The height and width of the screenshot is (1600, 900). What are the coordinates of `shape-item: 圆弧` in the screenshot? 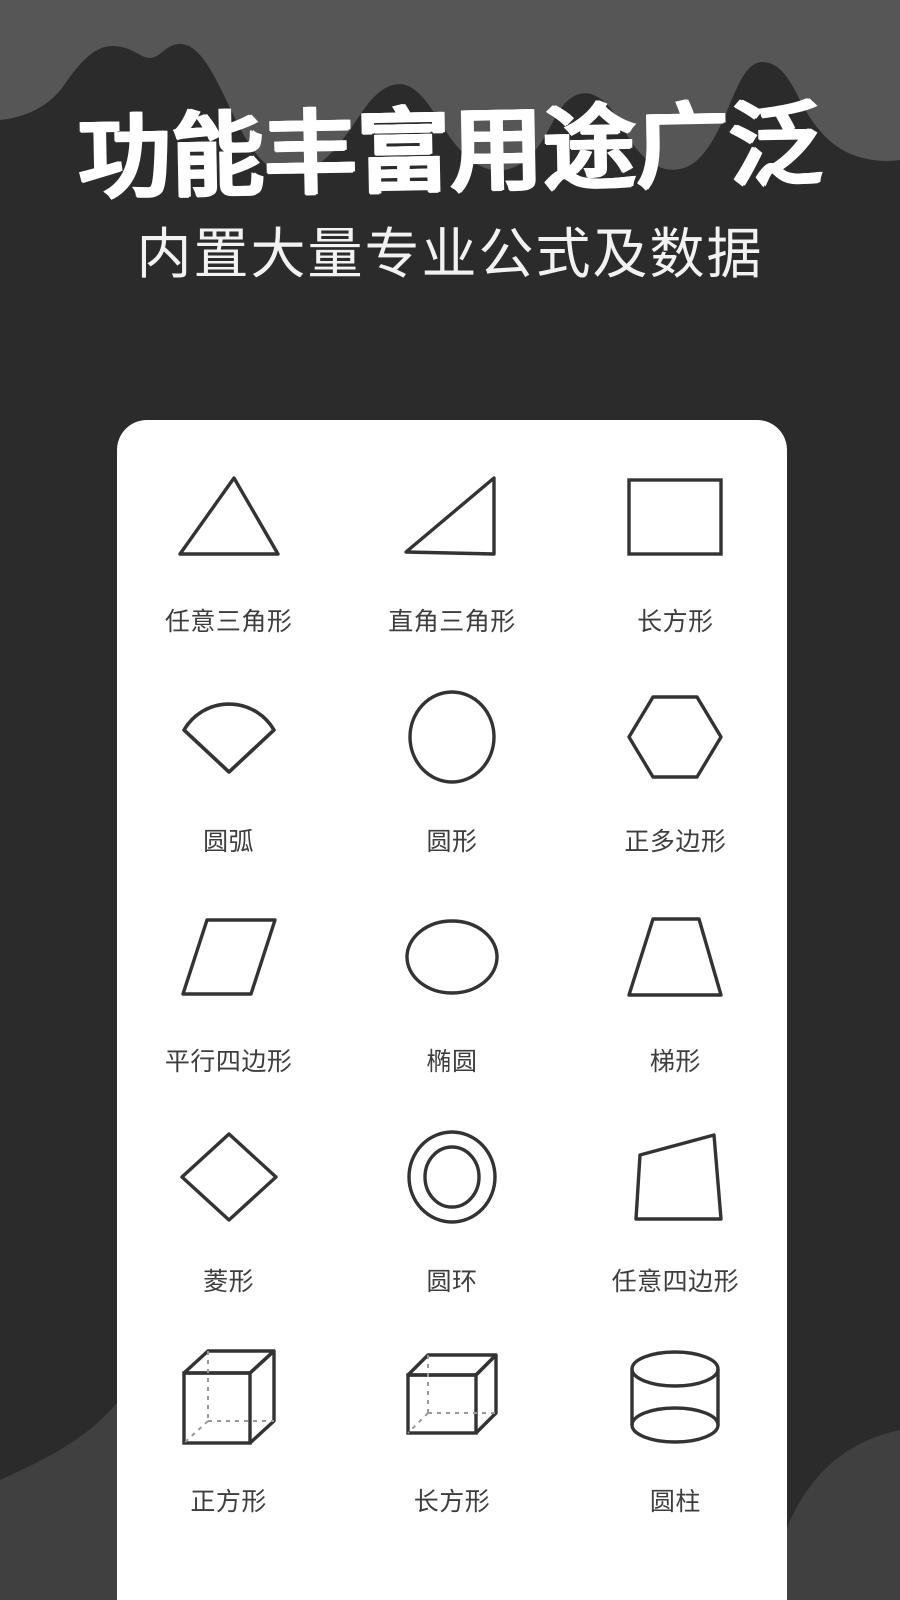 It's located at (228, 786).